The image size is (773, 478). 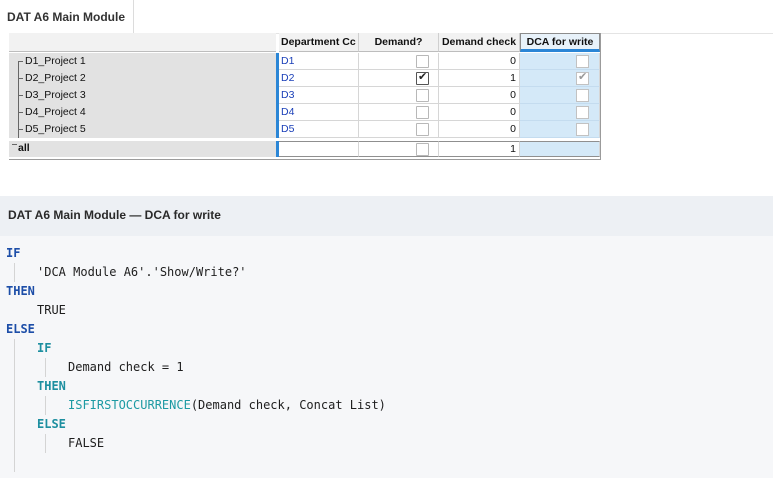 I want to click on total-cell-department, so click(x=319, y=149).